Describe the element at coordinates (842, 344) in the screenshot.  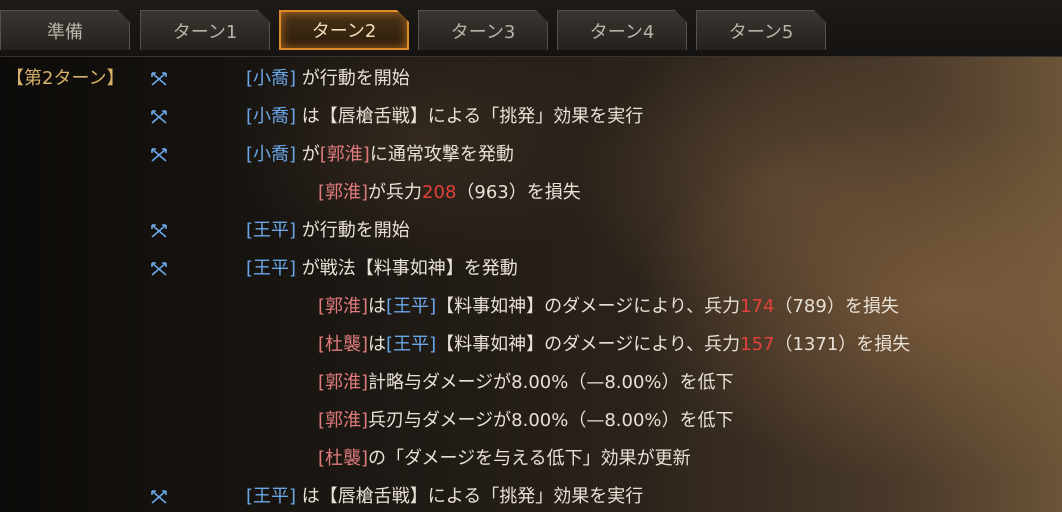
I see `log-text: （1371）を損失` at that location.